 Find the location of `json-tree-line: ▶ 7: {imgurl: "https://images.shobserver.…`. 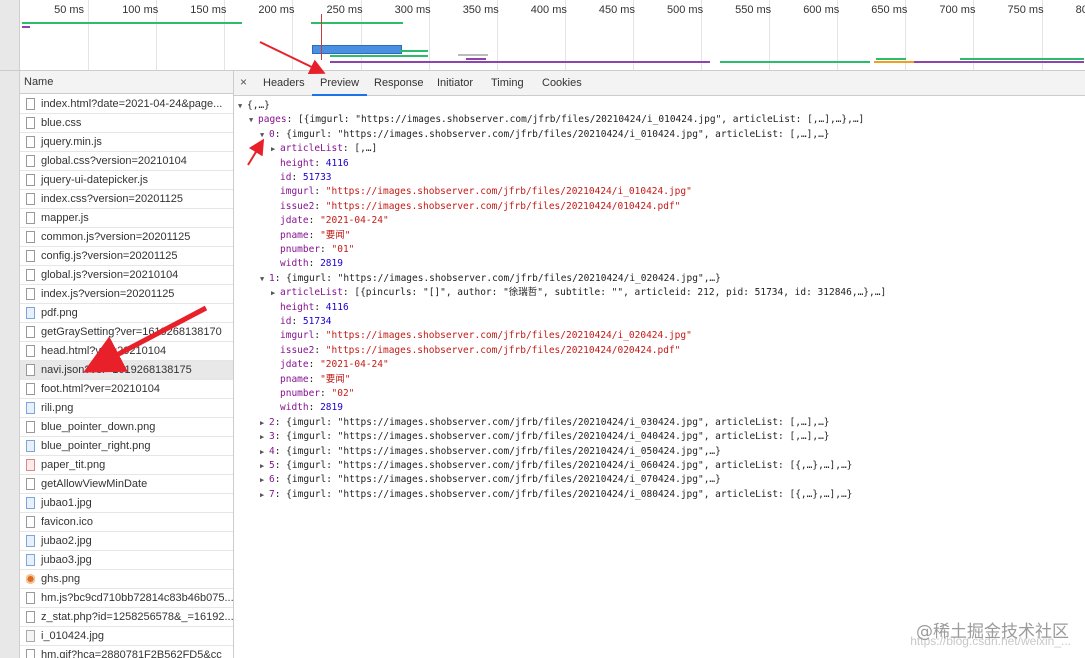

json-tree-line: ▶ 7: {imgurl: "https://images.shobserver.… is located at coordinates (556, 495).